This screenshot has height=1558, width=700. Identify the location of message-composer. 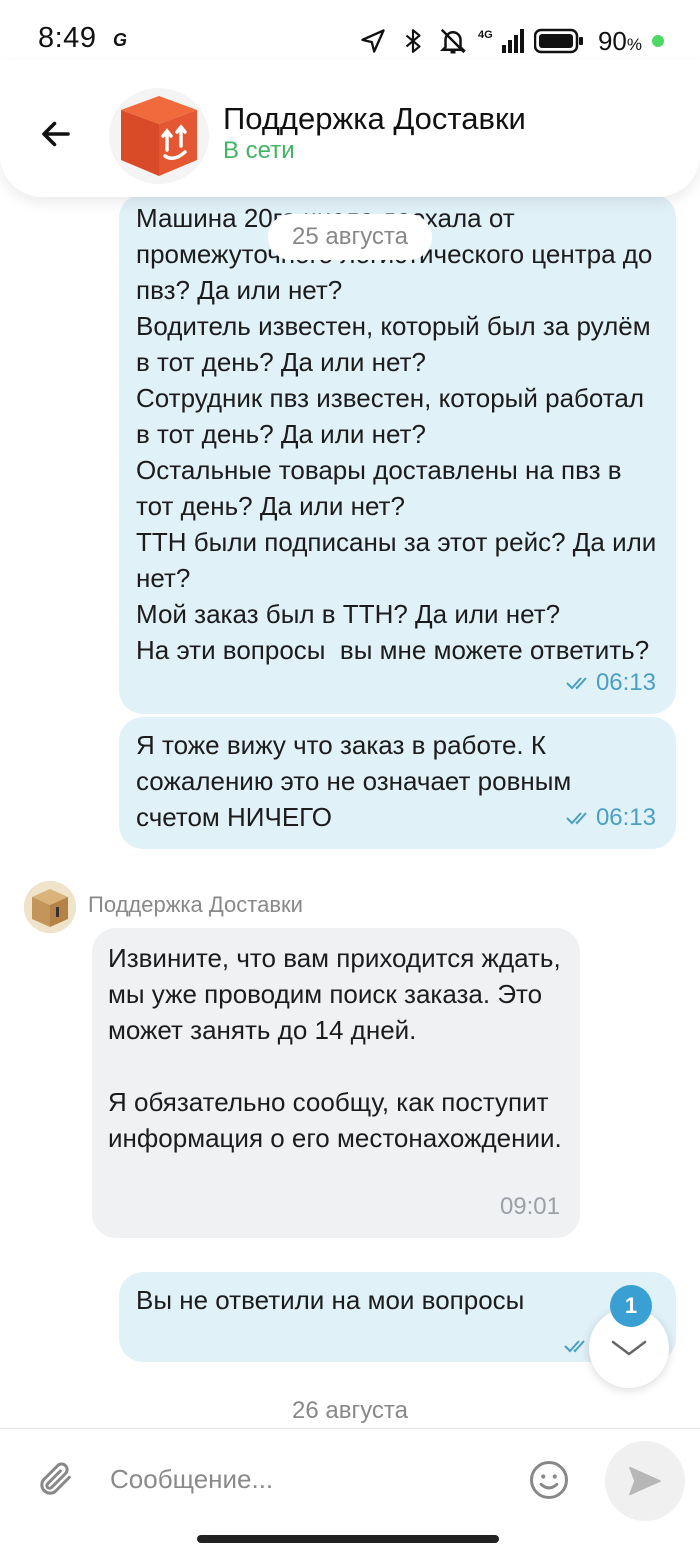
(350, 1478).